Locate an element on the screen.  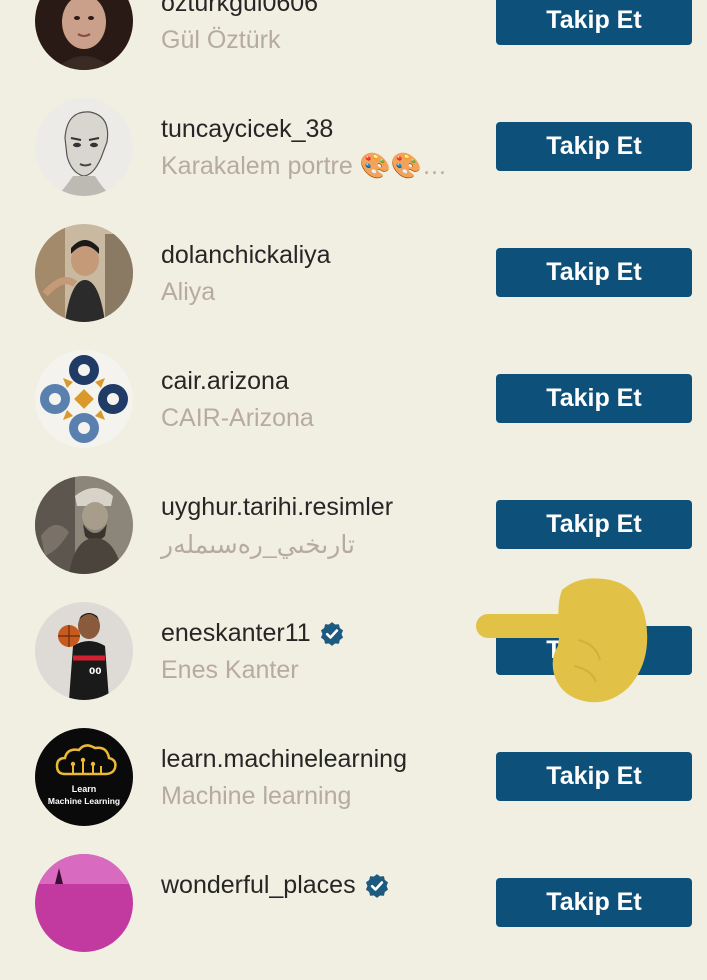
full-name: Gül Öztürk is located at coordinates (221, 40).